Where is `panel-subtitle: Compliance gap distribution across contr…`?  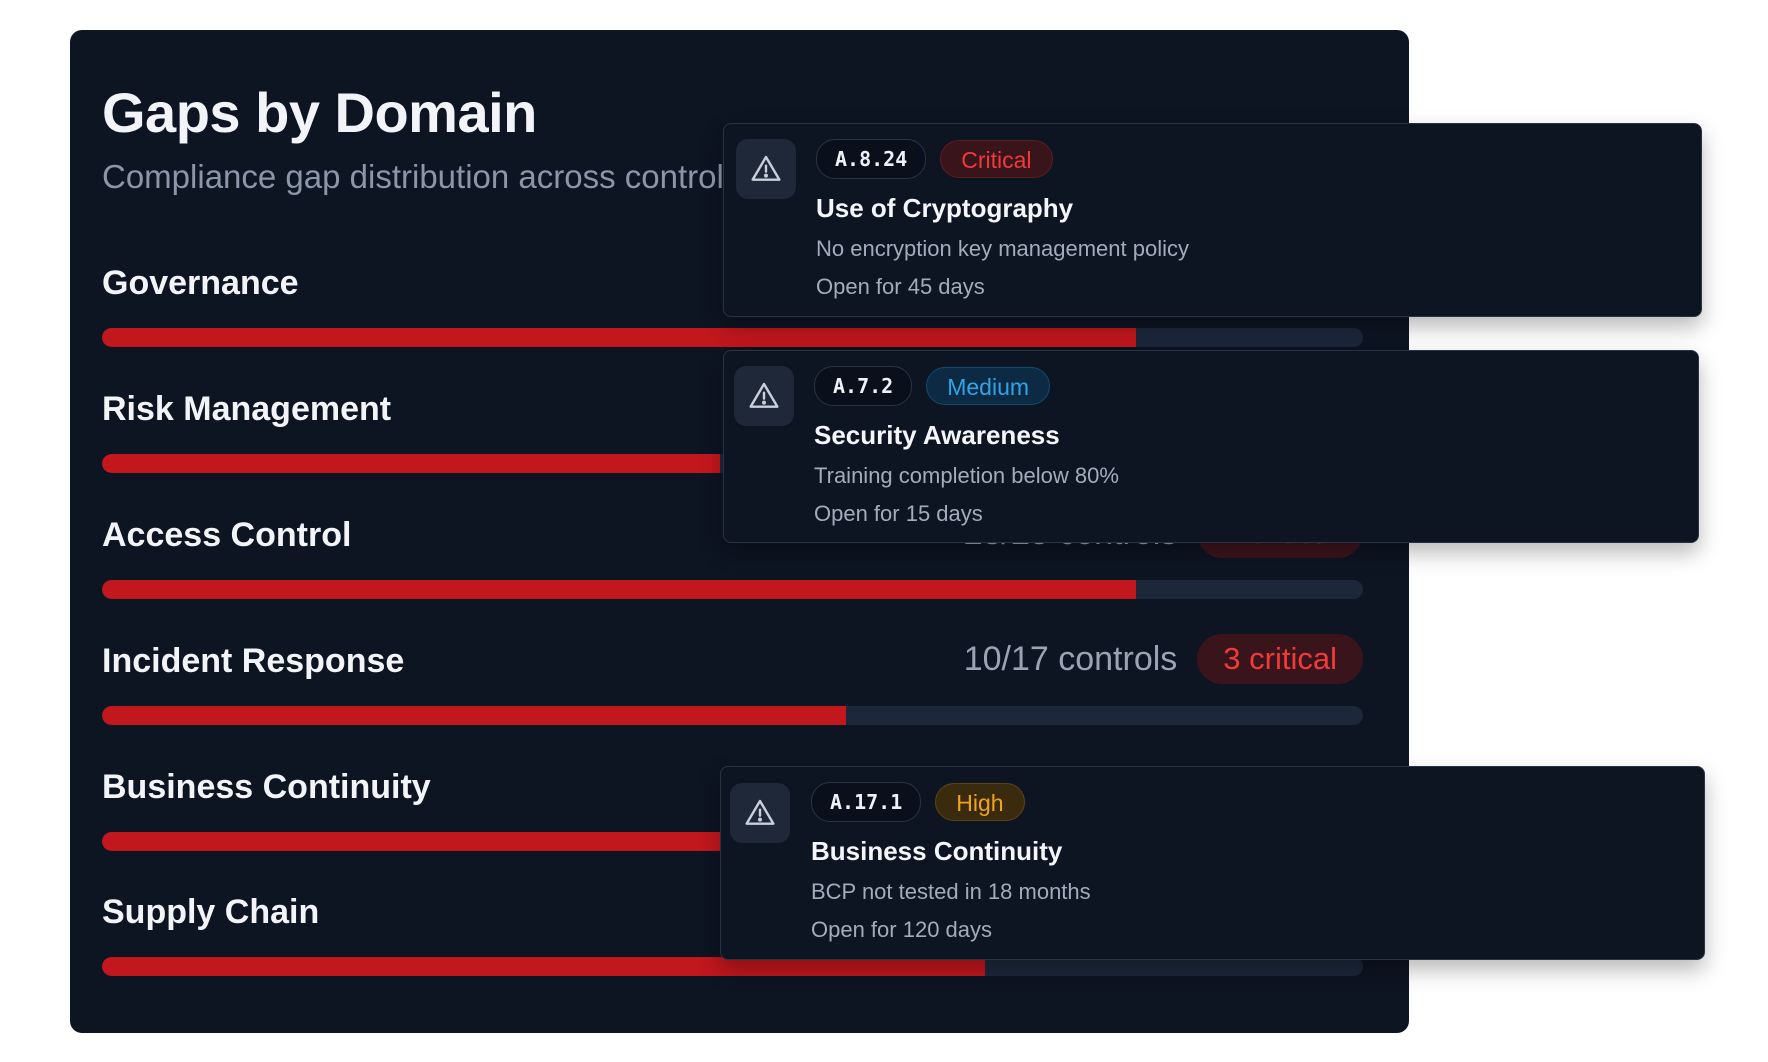
panel-subtitle: Compliance gap distribution across contr… is located at coordinates (421, 176).